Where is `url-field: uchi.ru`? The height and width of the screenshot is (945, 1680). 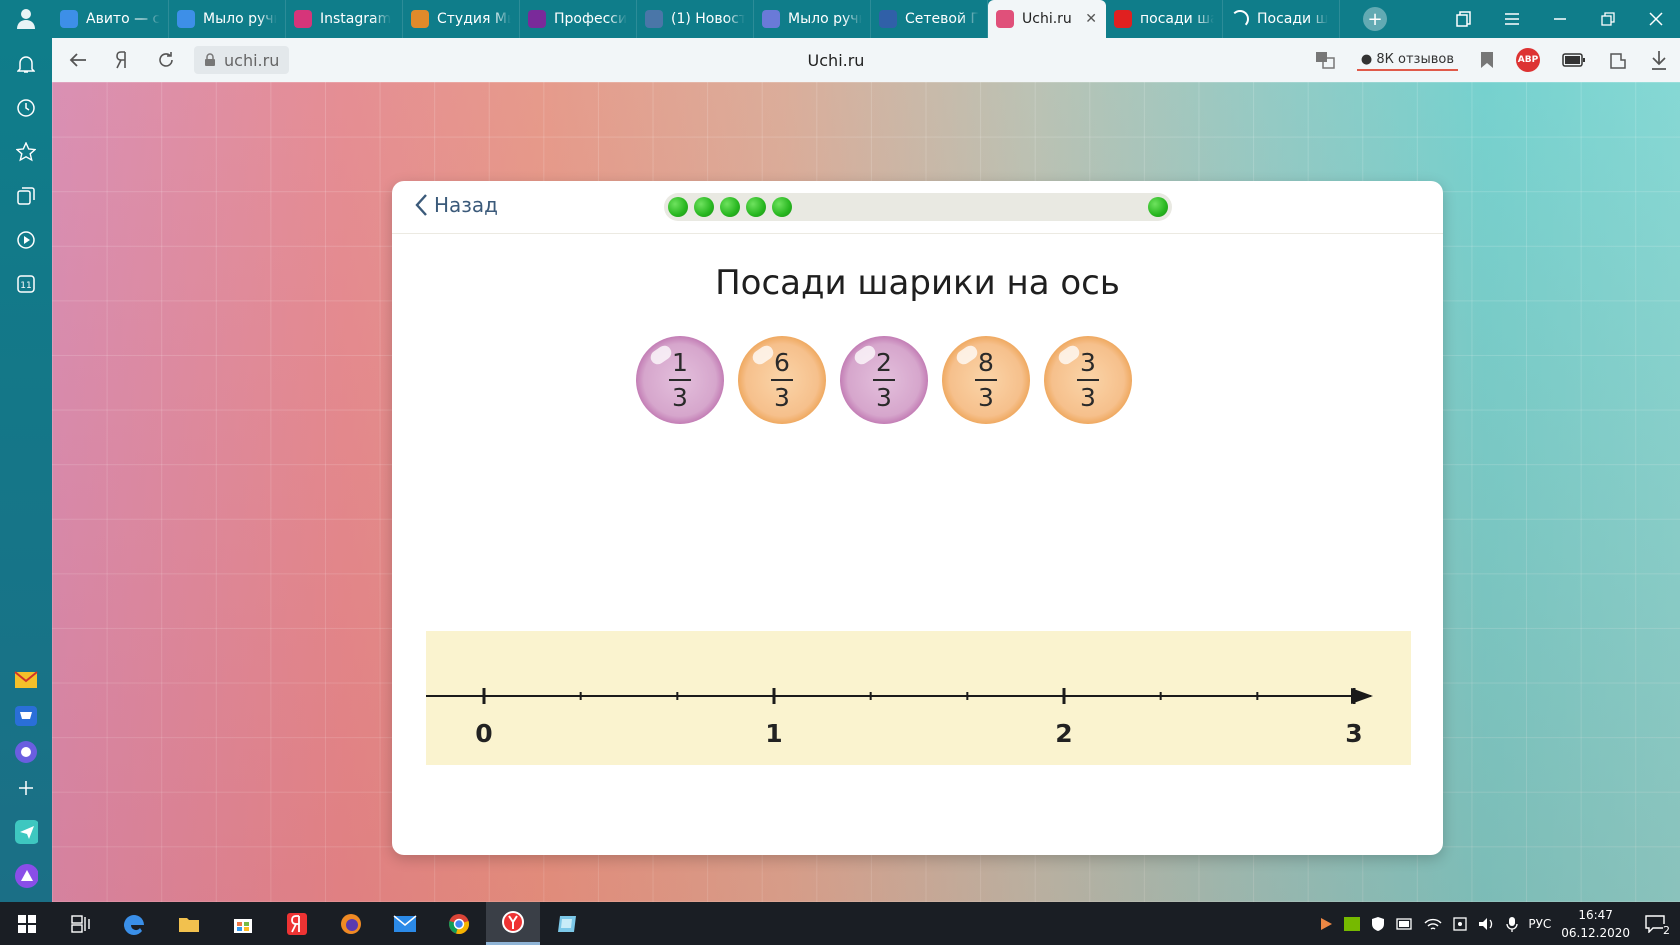 url-field: uchi.ru is located at coordinates (242, 60).